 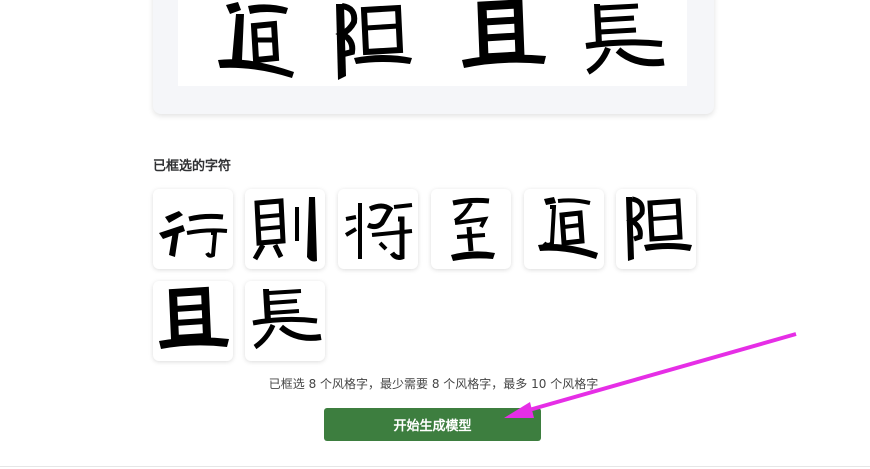 I want to click on char-glyph-ze, so click(x=284, y=229).